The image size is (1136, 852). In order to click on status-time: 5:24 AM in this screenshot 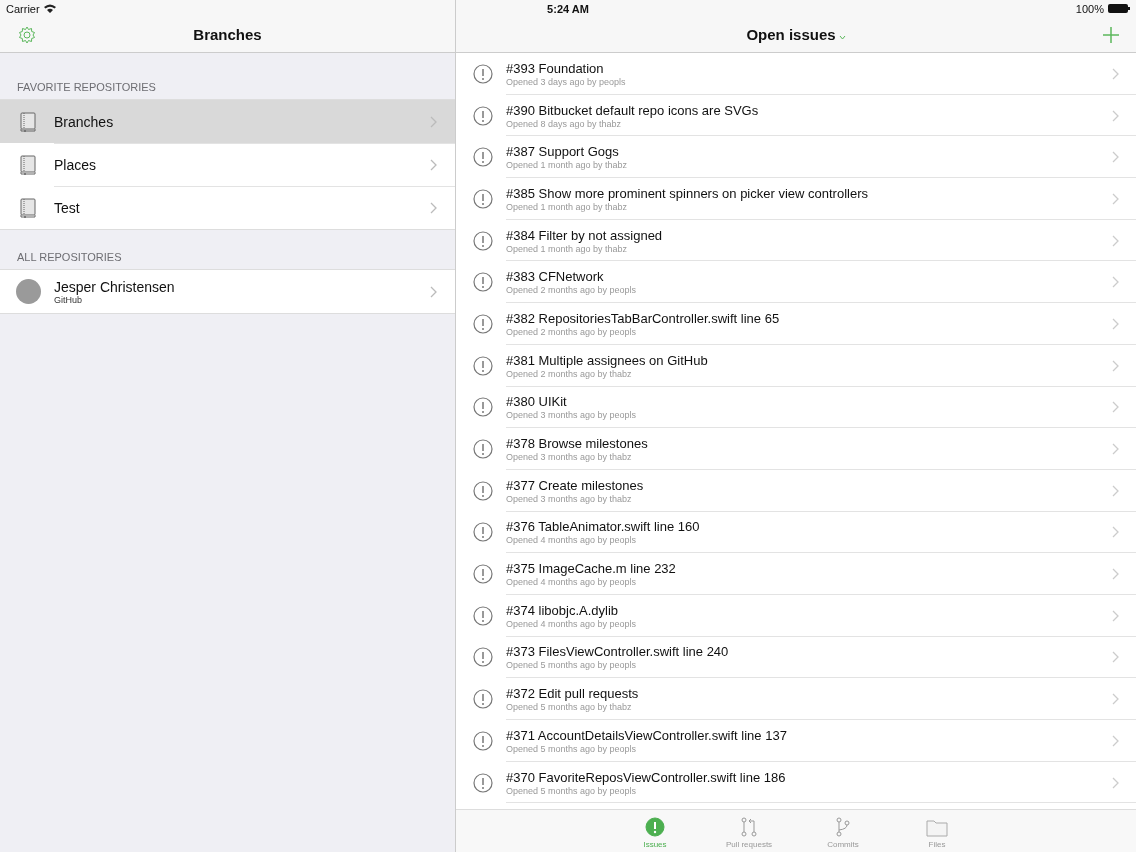, I will do `click(568, 8)`.